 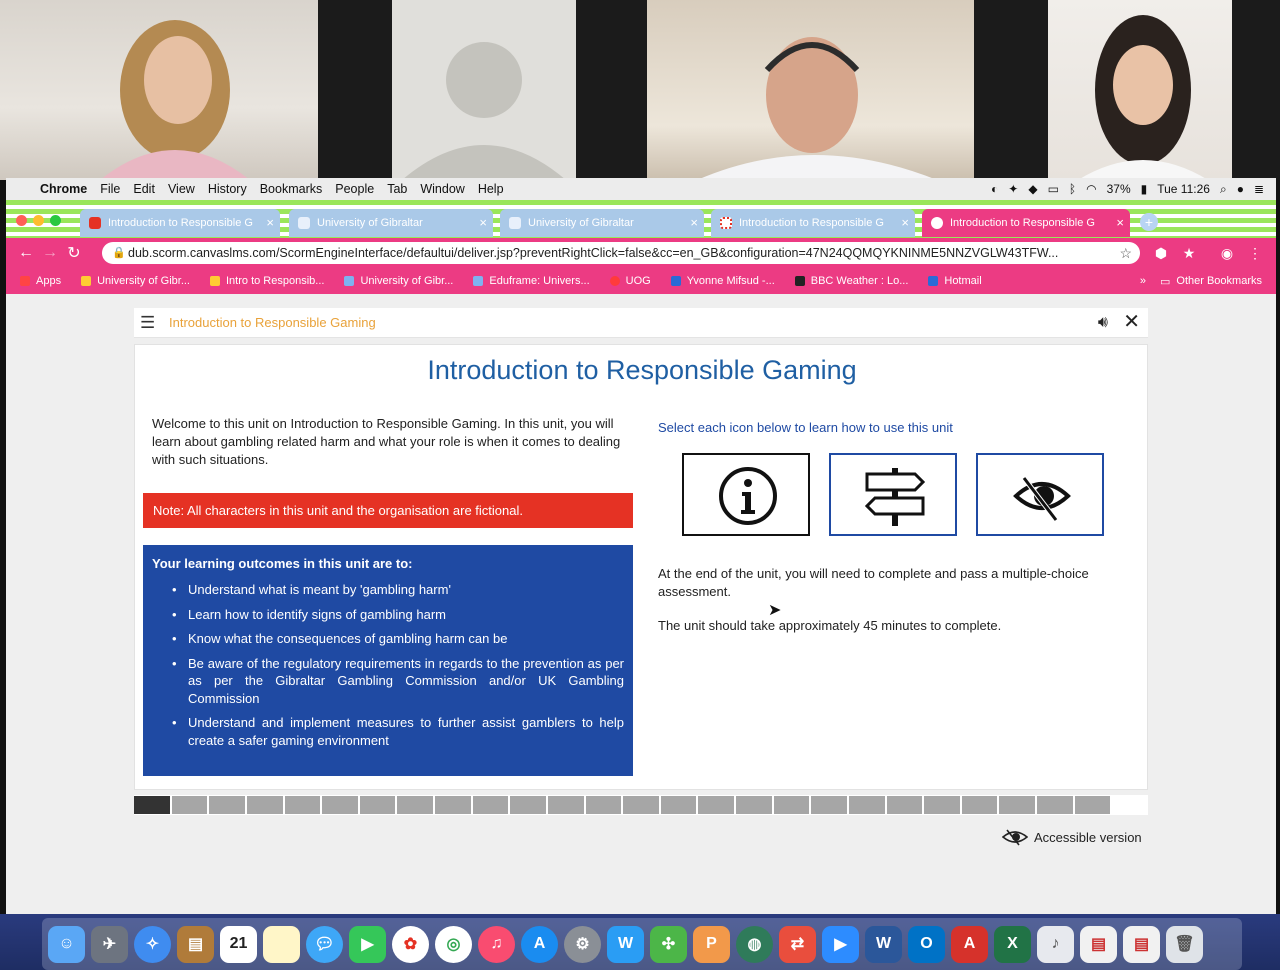 What do you see at coordinates (1223, 189) in the screenshot?
I see `spotlight-search-icon: ⌕` at bounding box center [1223, 189].